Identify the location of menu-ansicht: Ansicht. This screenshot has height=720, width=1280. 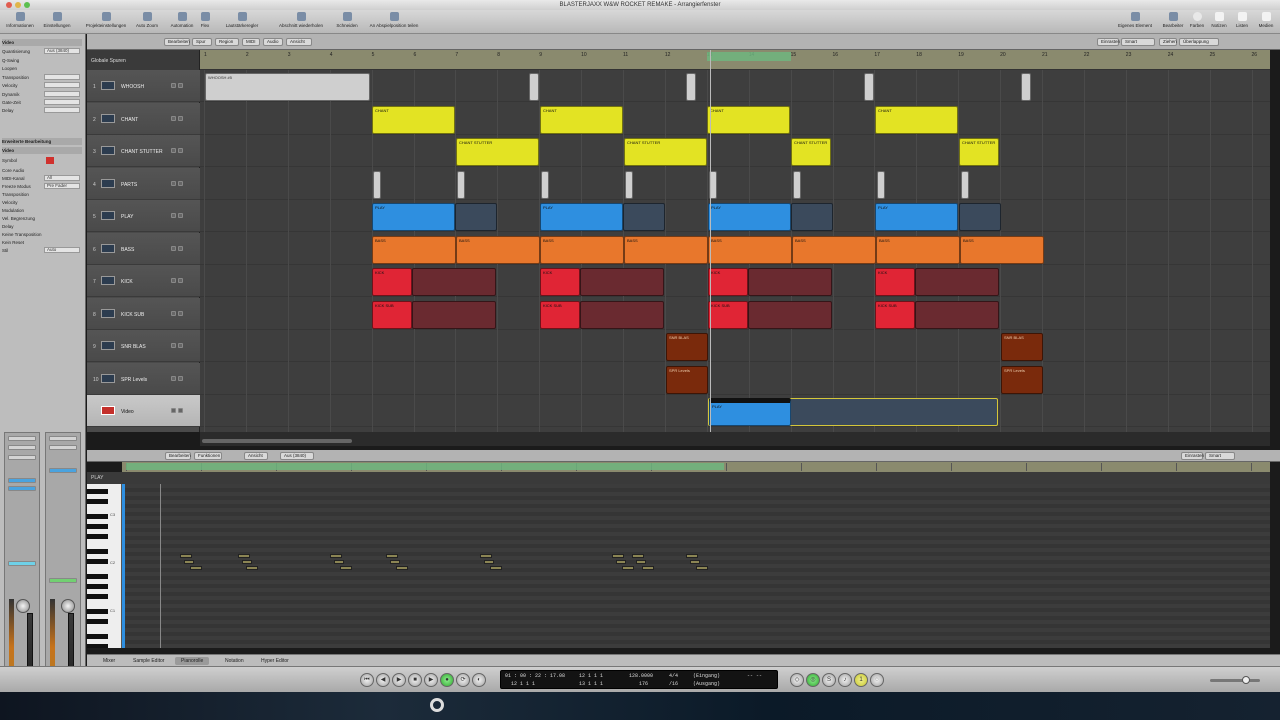
(299, 42).